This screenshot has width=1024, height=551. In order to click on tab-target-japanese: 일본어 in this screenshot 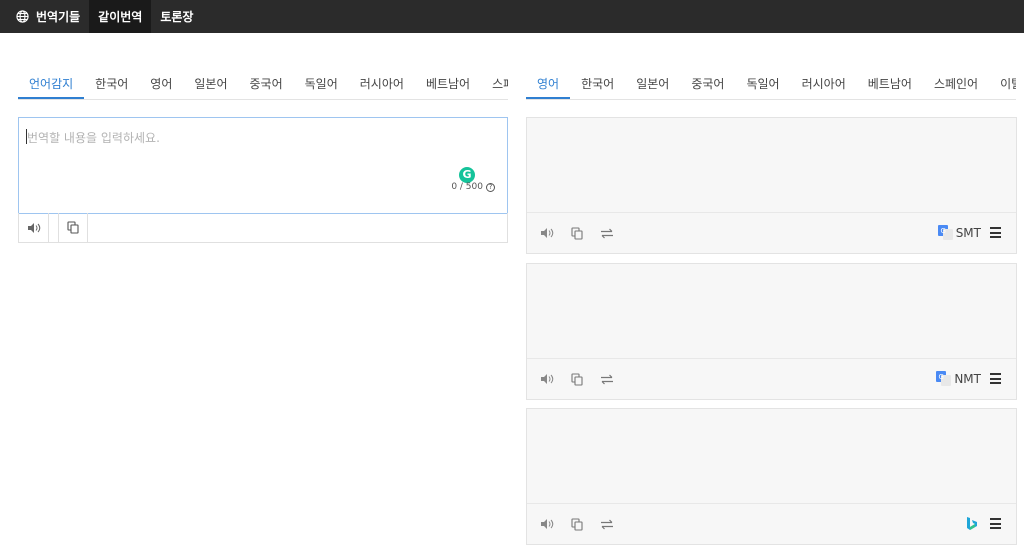, I will do `click(652, 84)`.